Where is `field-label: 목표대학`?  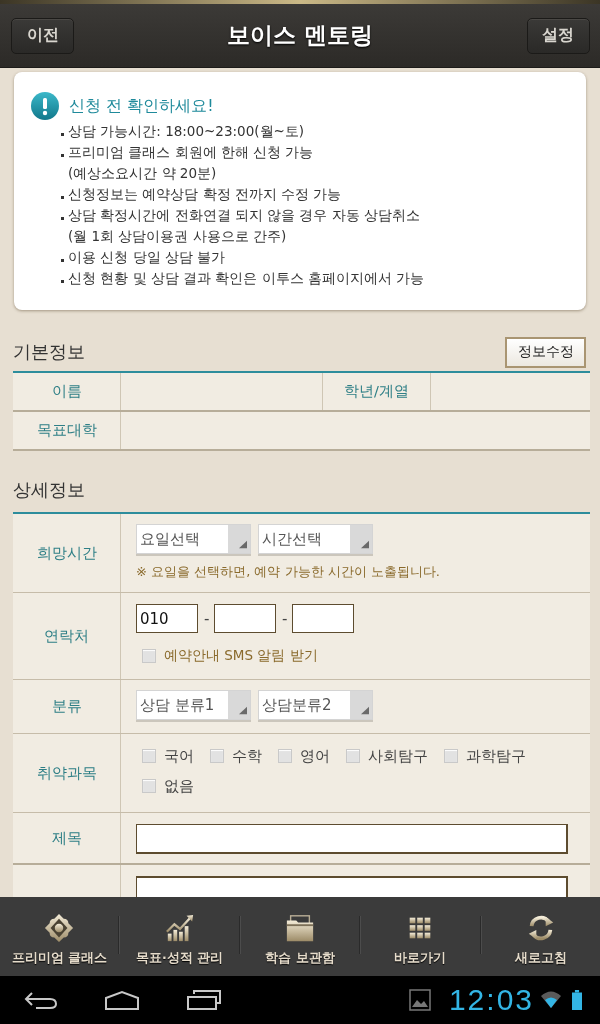
field-label: 목표대학 is located at coordinates (66, 430).